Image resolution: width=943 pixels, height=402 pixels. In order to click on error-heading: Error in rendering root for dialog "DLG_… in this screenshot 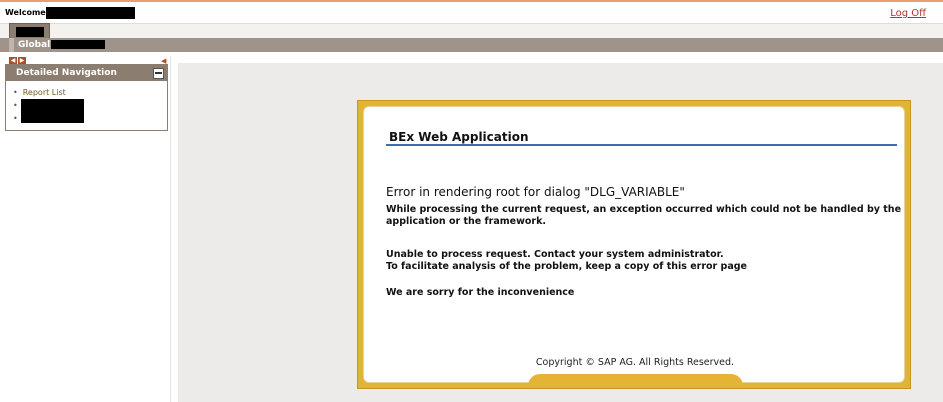, I will do `click(535, 192)`.